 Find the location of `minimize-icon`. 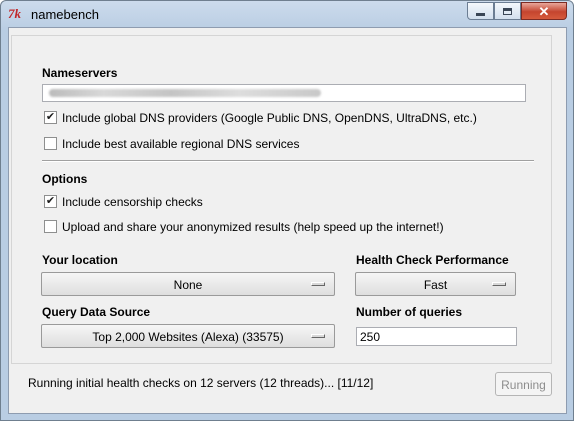

minimize-icon is located at coordinates (480, 14).